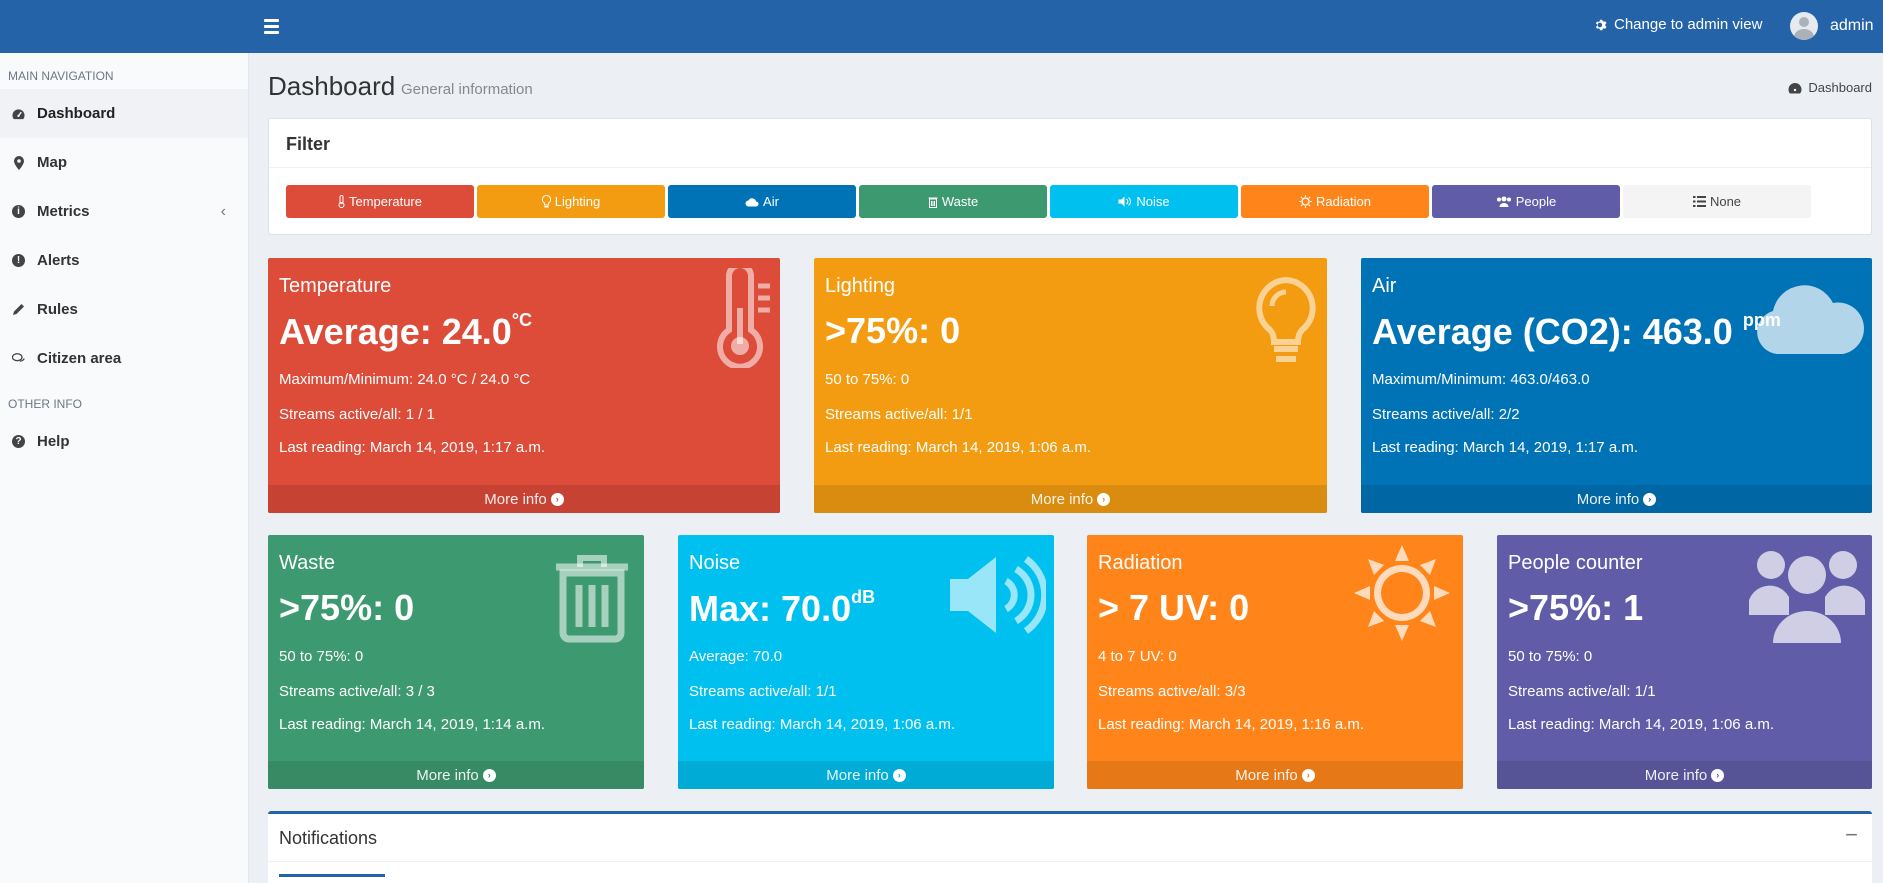 This screenshot has width=1883, height=883. I want to click on filter-button-label: People, so click(1536, 201).